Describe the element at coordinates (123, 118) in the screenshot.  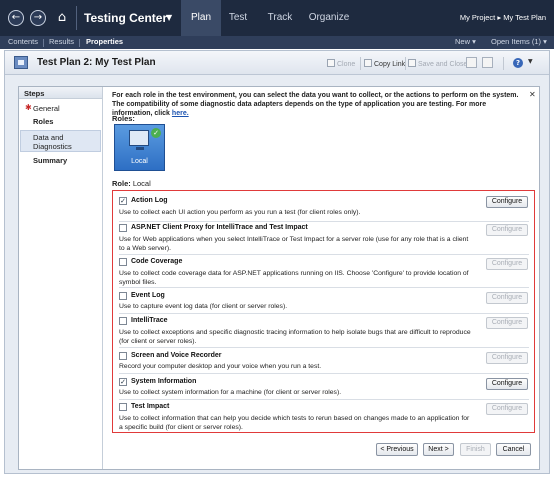
I see `roles-label: Roles:` at that location.